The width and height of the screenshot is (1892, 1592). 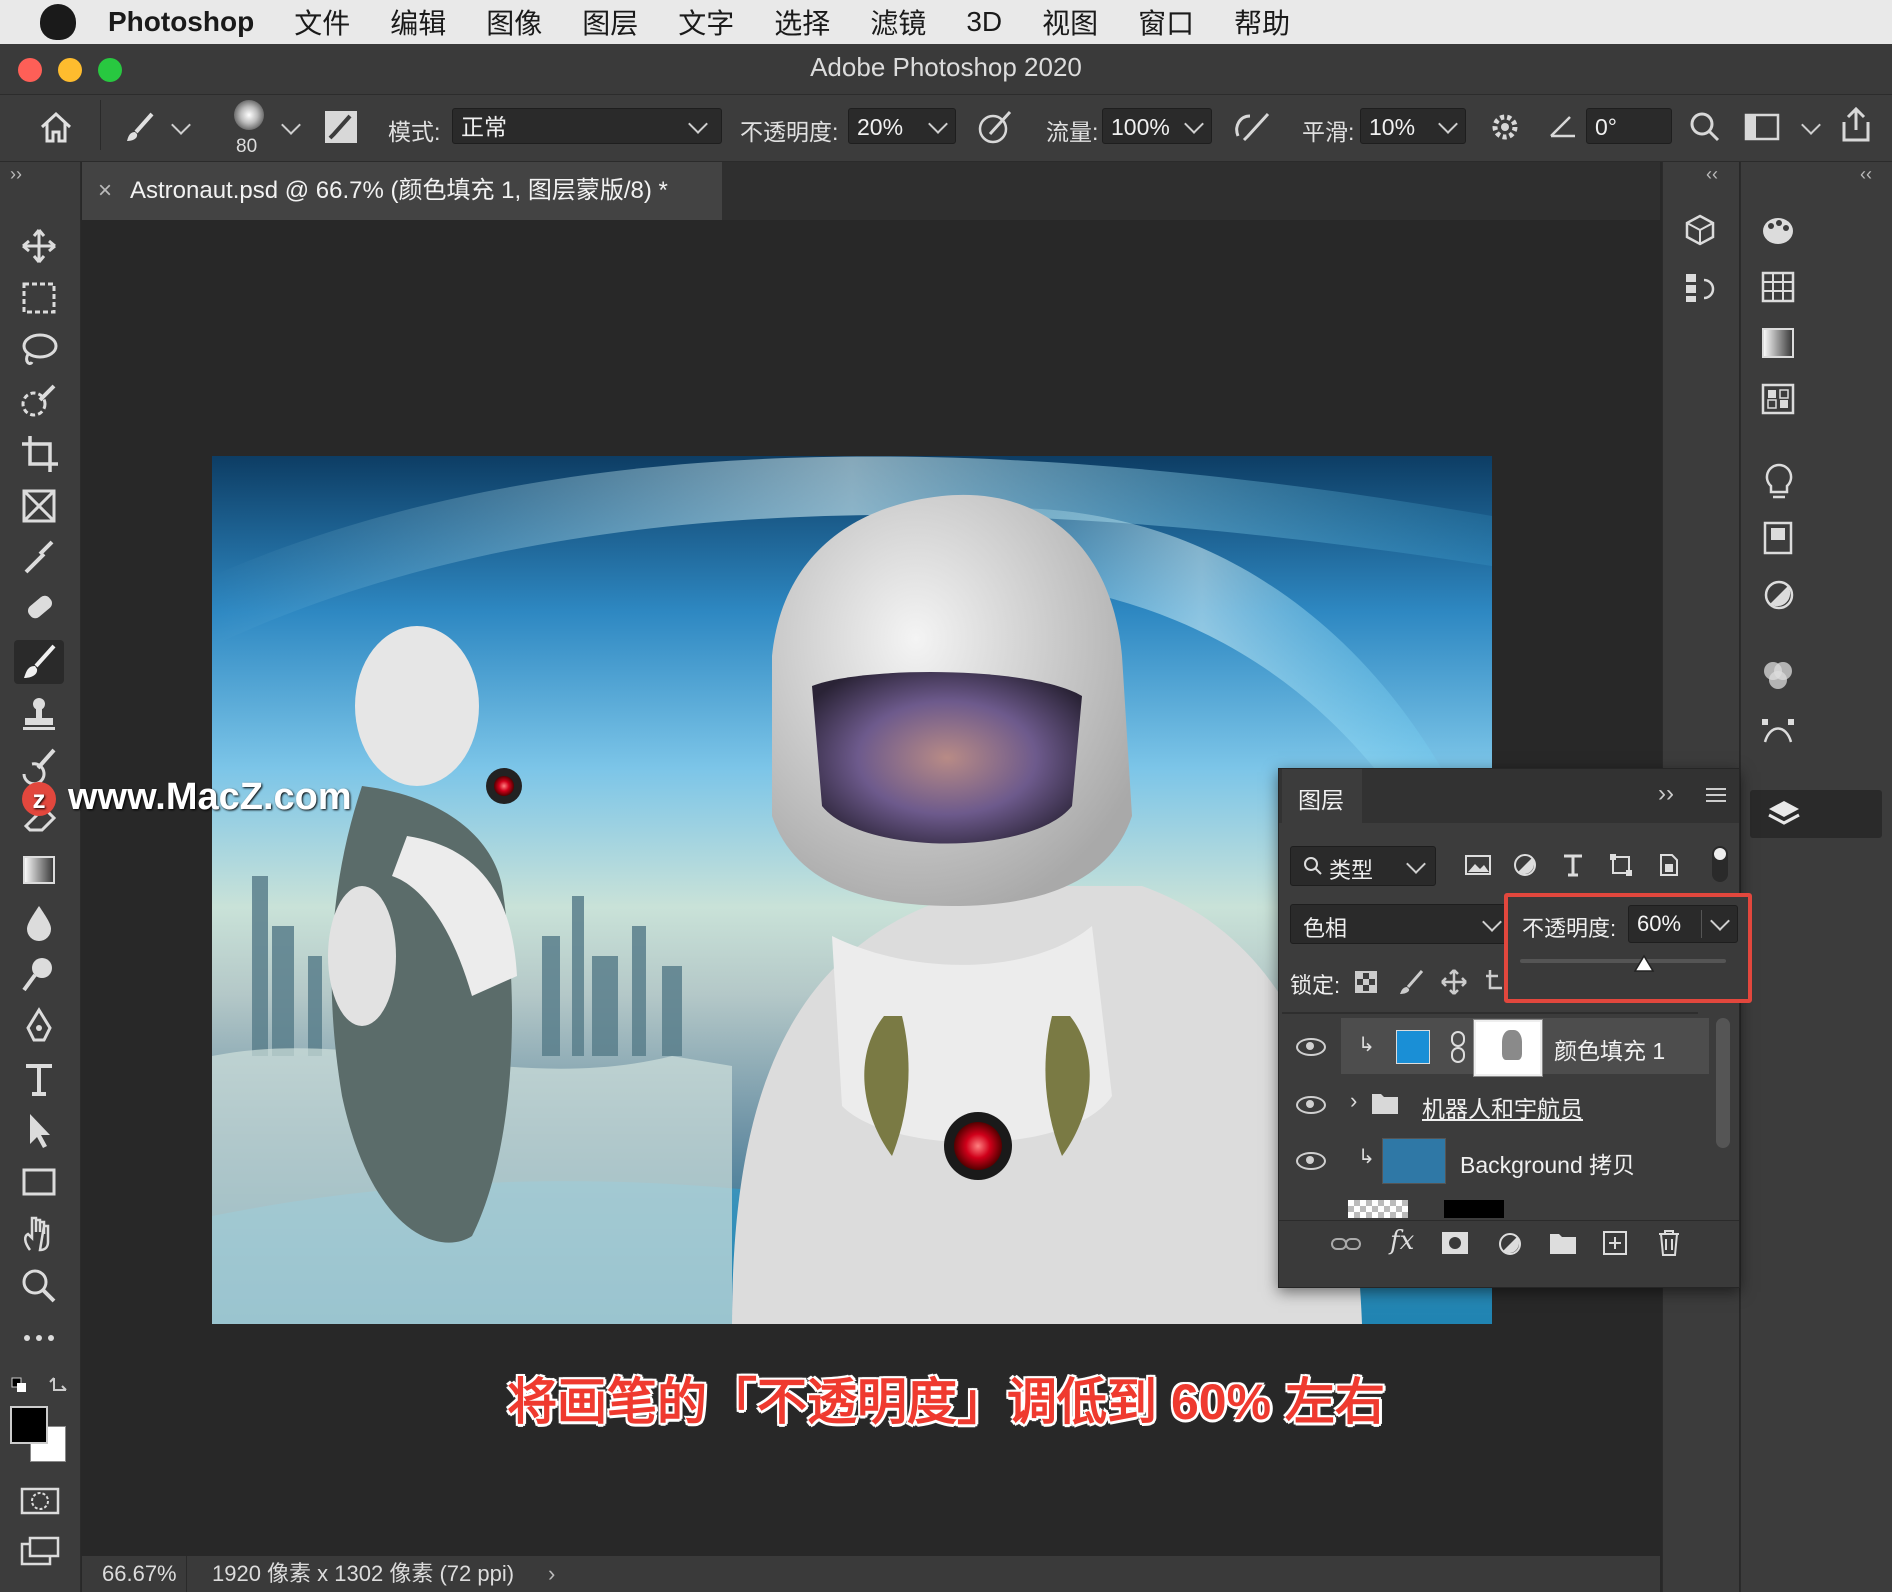 I want to click on patterns-panel-icon, so click(x=1778, y=399).